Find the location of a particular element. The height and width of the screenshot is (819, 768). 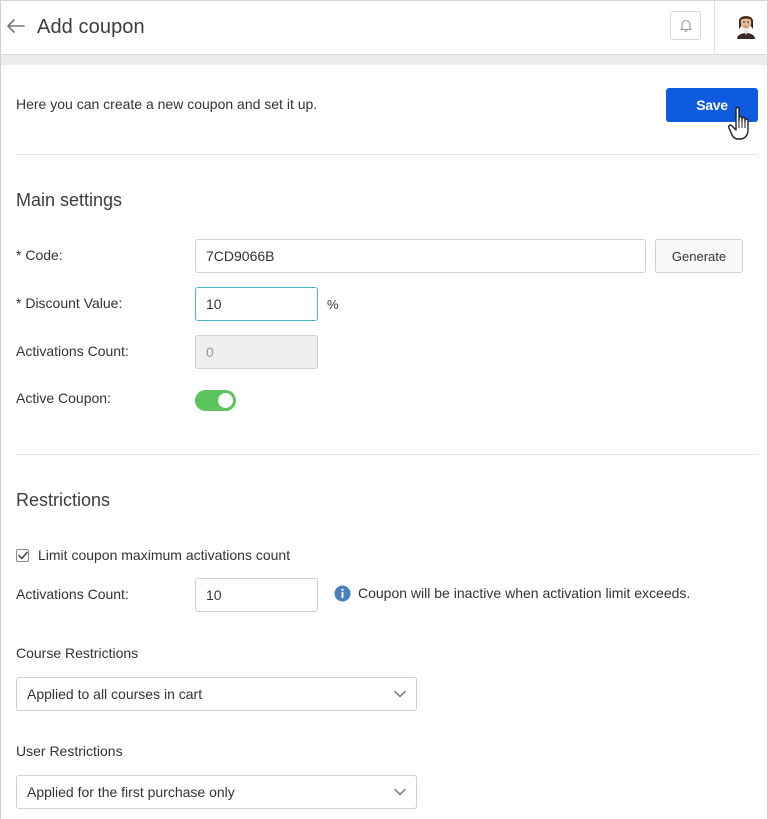

limit-activations-label: Limit coupon maximum activations count is located at coordinates (164, 555).